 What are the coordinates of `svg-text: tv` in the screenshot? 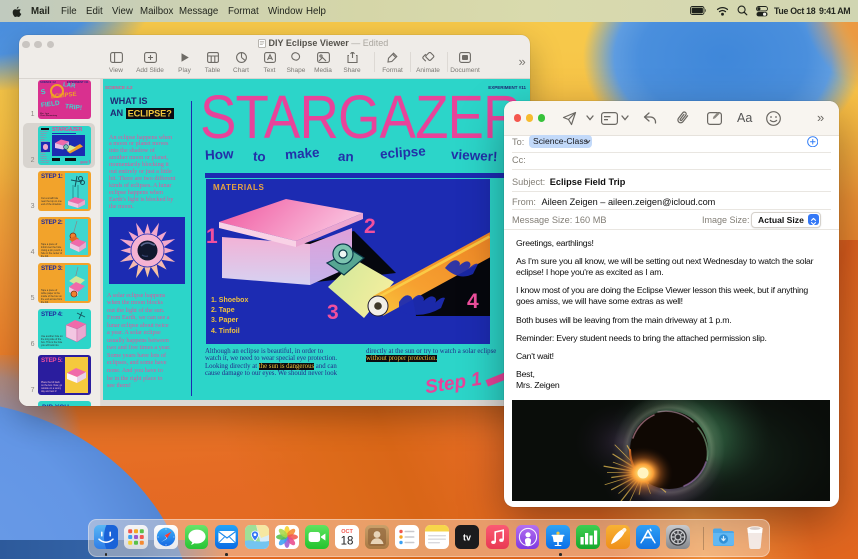 It's located at (467, 537).